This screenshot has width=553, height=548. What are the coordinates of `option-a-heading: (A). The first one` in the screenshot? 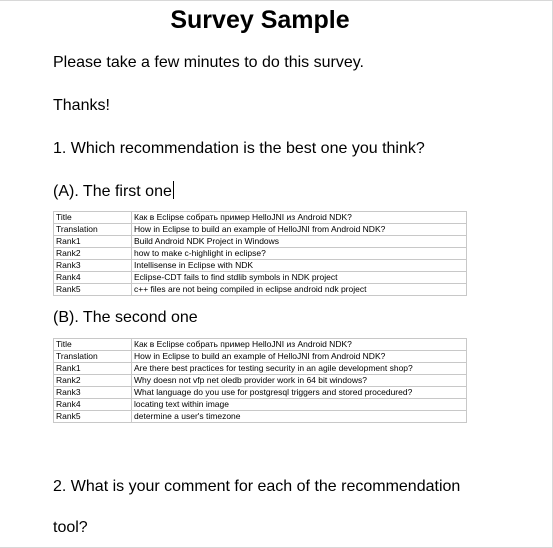 It's located at (113, 191).